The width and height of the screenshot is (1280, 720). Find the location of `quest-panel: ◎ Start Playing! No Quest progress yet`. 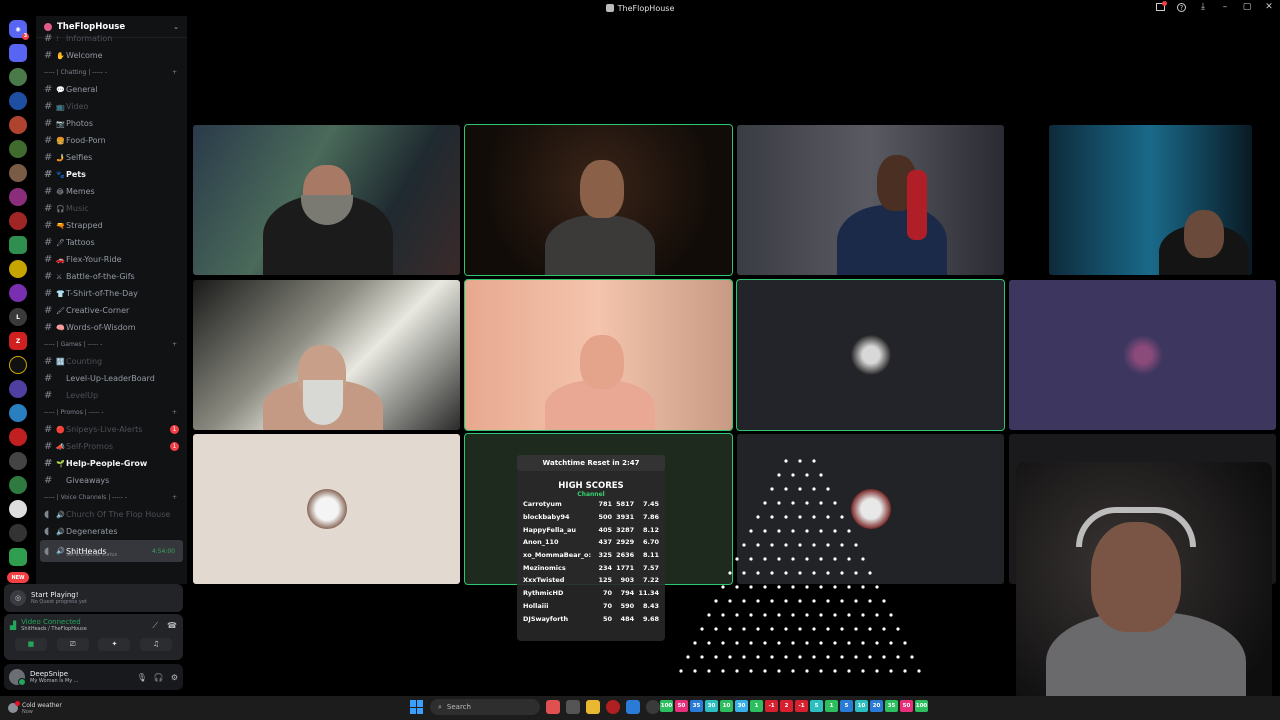

quest-panel: ◎ Start Playing! No Quest progress yet is located at coordinates (93, 598).